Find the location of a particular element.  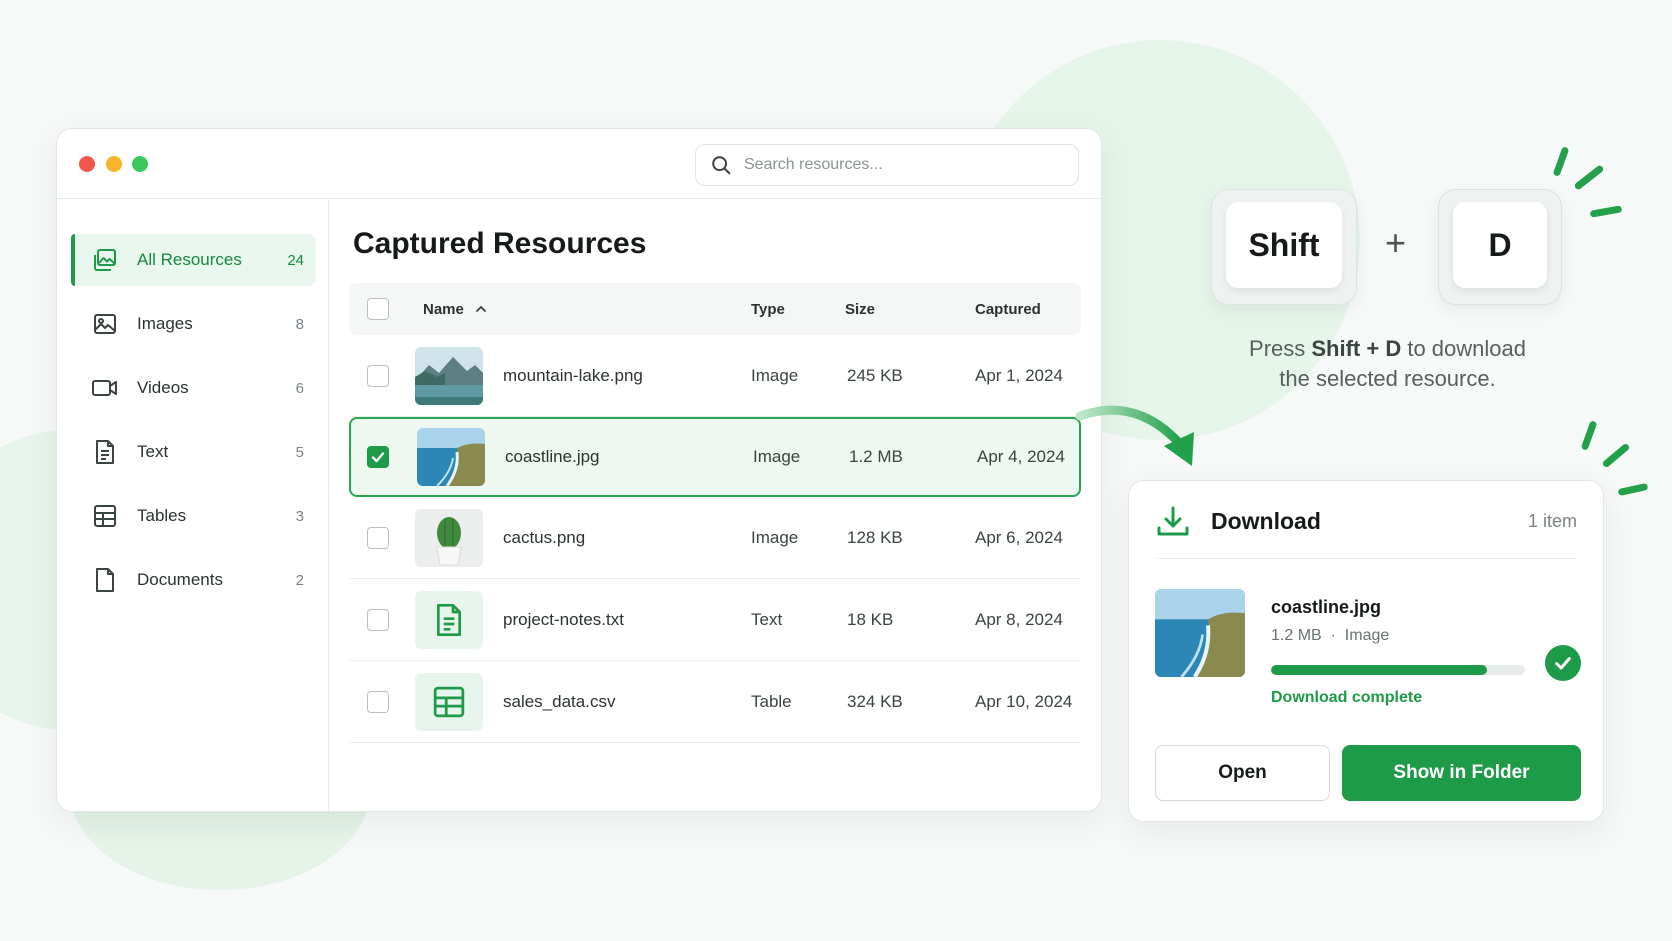

column-header-type: Type is located at coordinates (798, 309).